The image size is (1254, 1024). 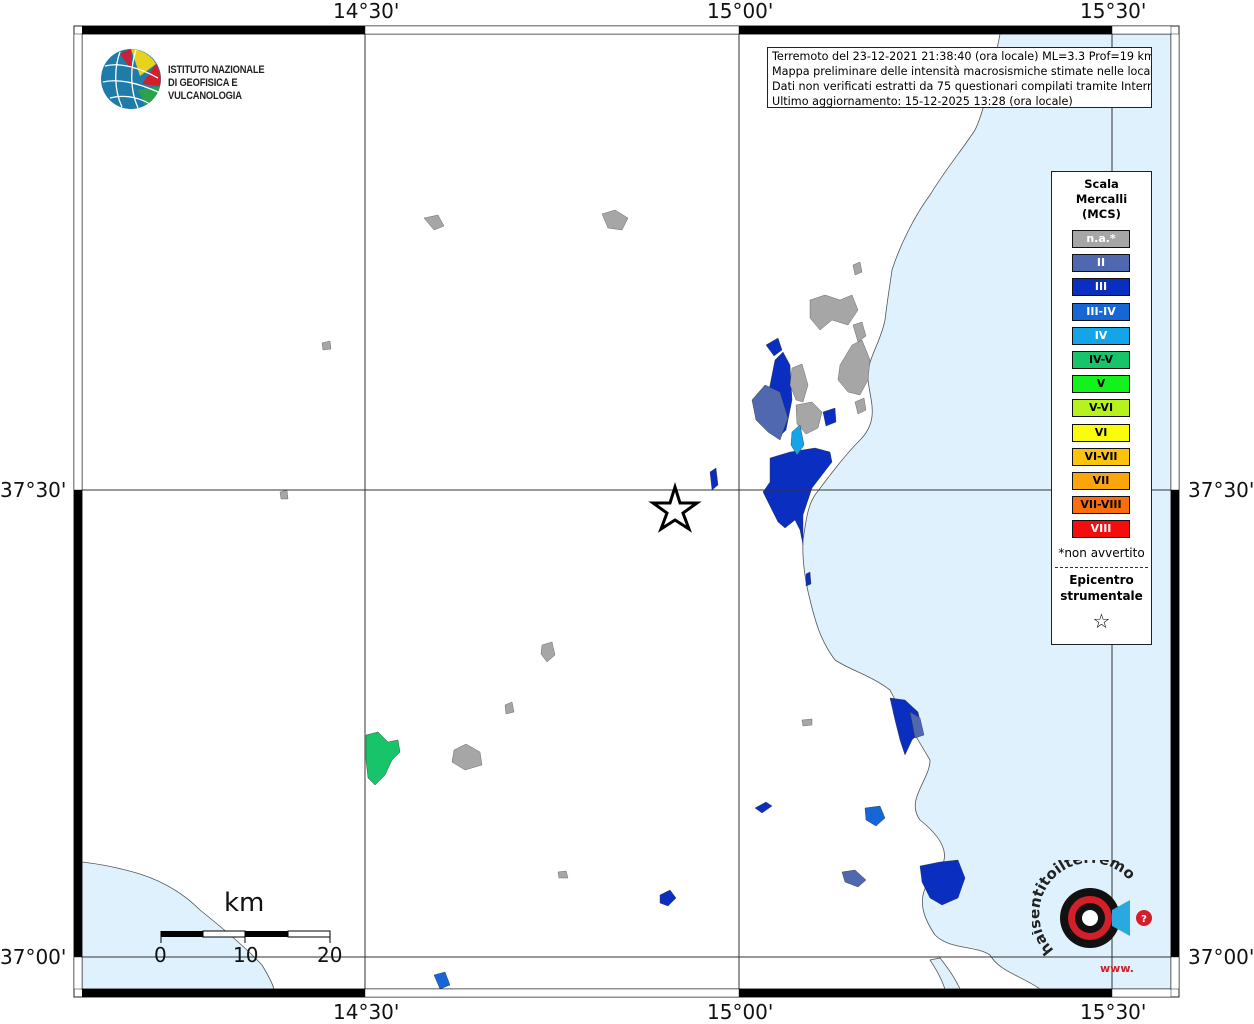 I want to click on brand-prefix: www., so click(x=1117, y=968).